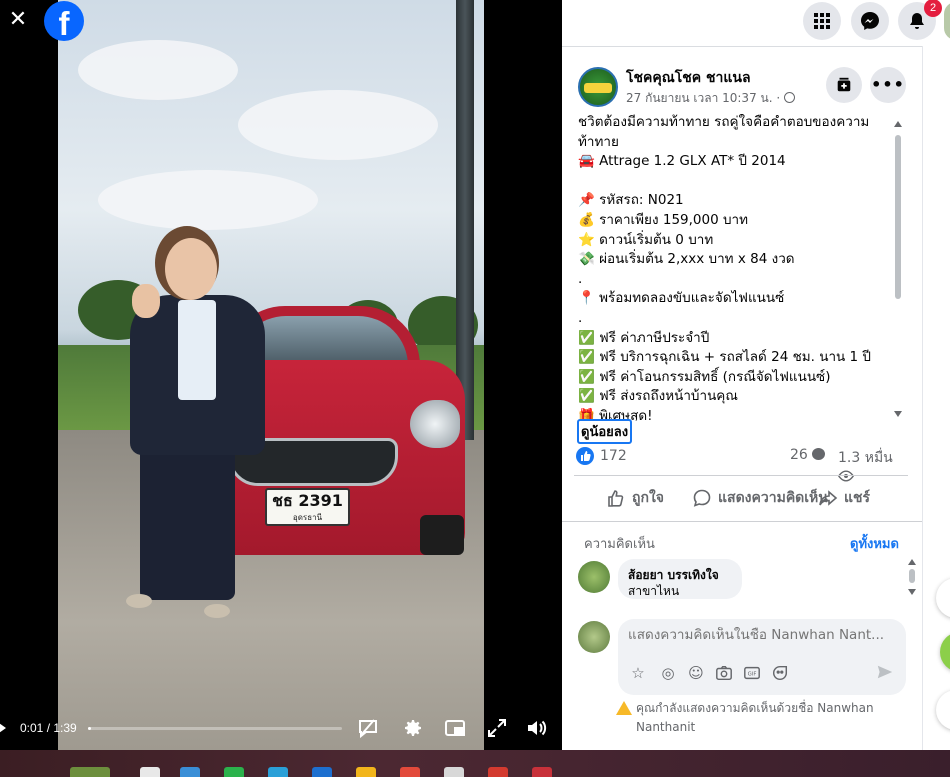  Describe the element at coordinates (682, 161) in the screenshot. I see `post-line: 🚘 Attrage 1.2 GLX AT* ปี 2014` at that location.